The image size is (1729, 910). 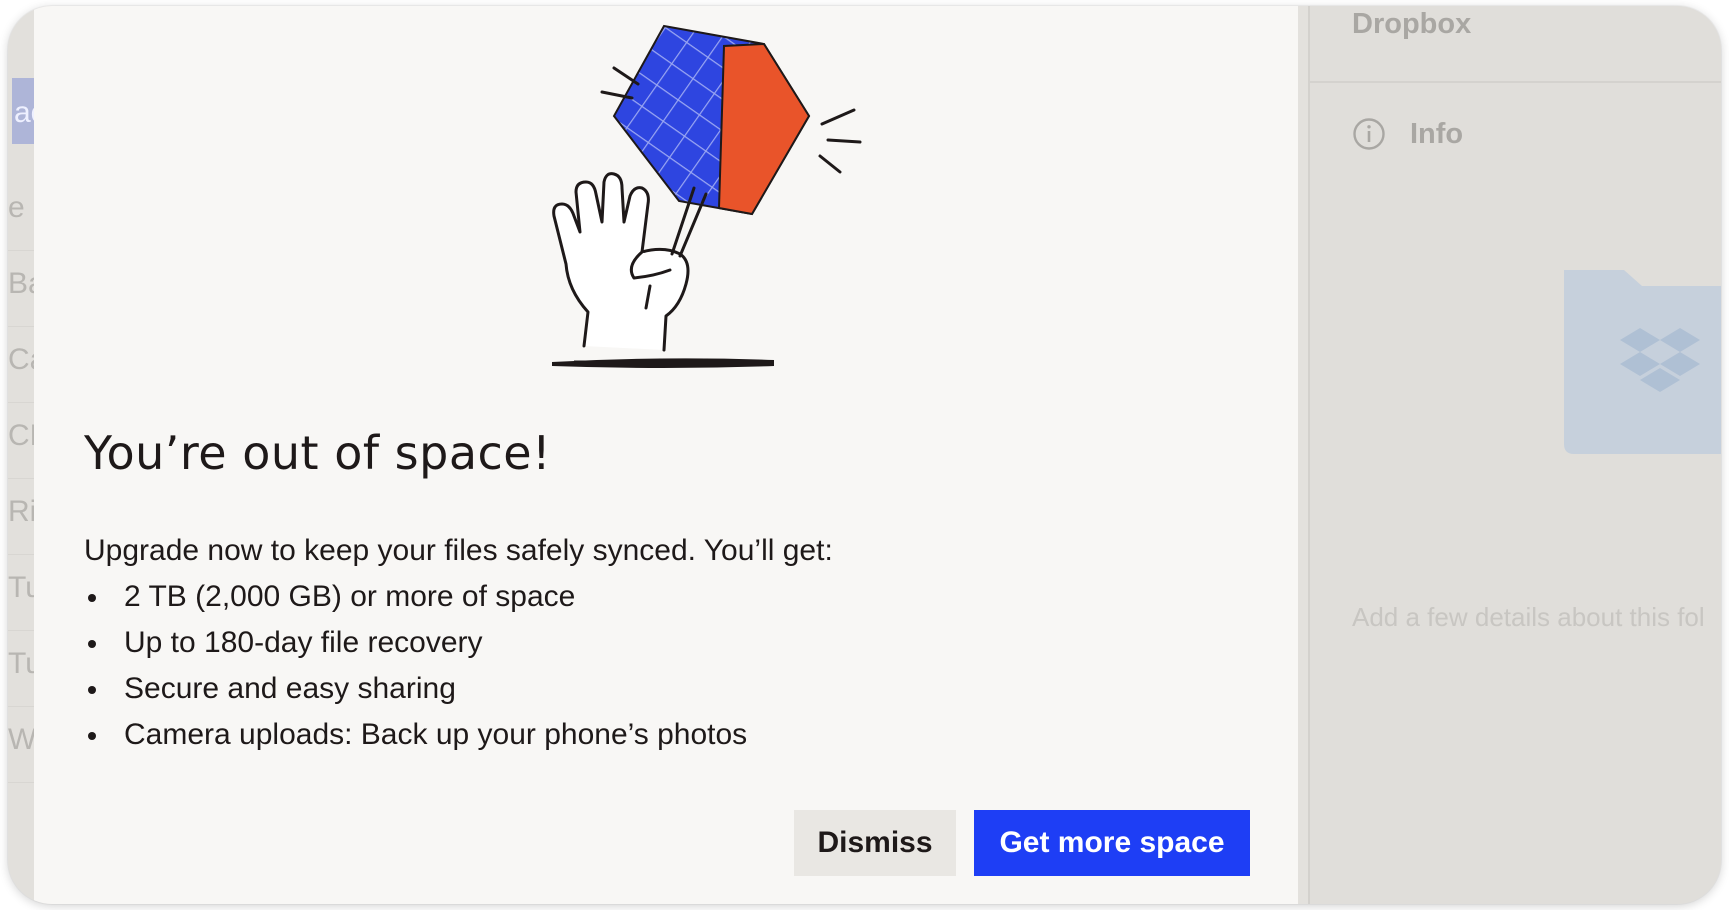 I want to click on benefit-item: Up to 180-day file recovery, so click(x=415, y=643).